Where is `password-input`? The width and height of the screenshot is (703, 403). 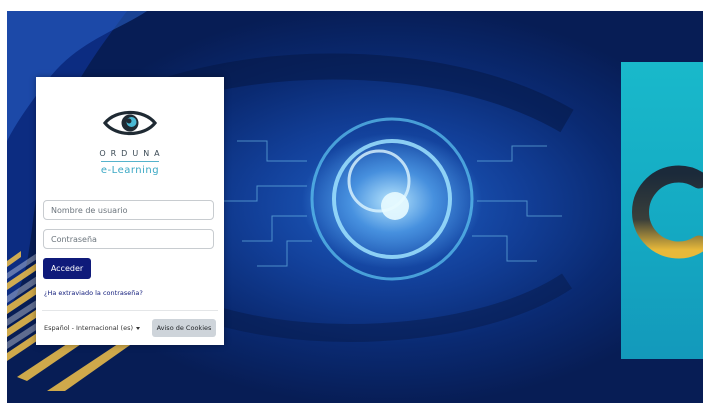
password-input is located at coordinates (128, 239).